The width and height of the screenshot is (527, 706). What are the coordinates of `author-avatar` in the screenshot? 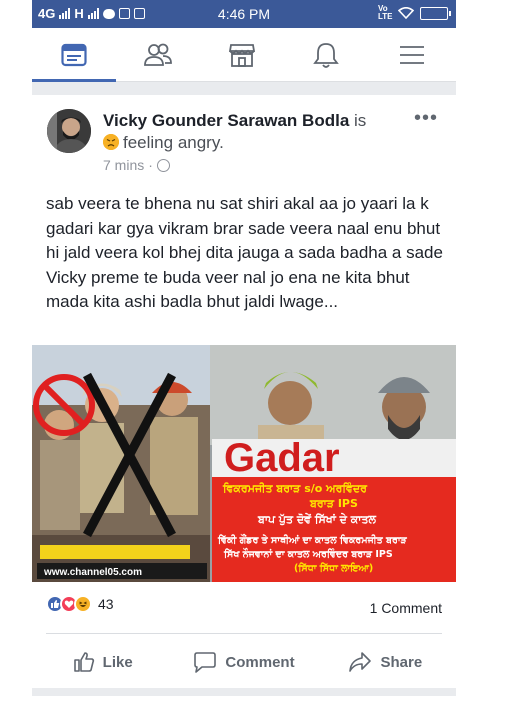 It's located at (69, 131).